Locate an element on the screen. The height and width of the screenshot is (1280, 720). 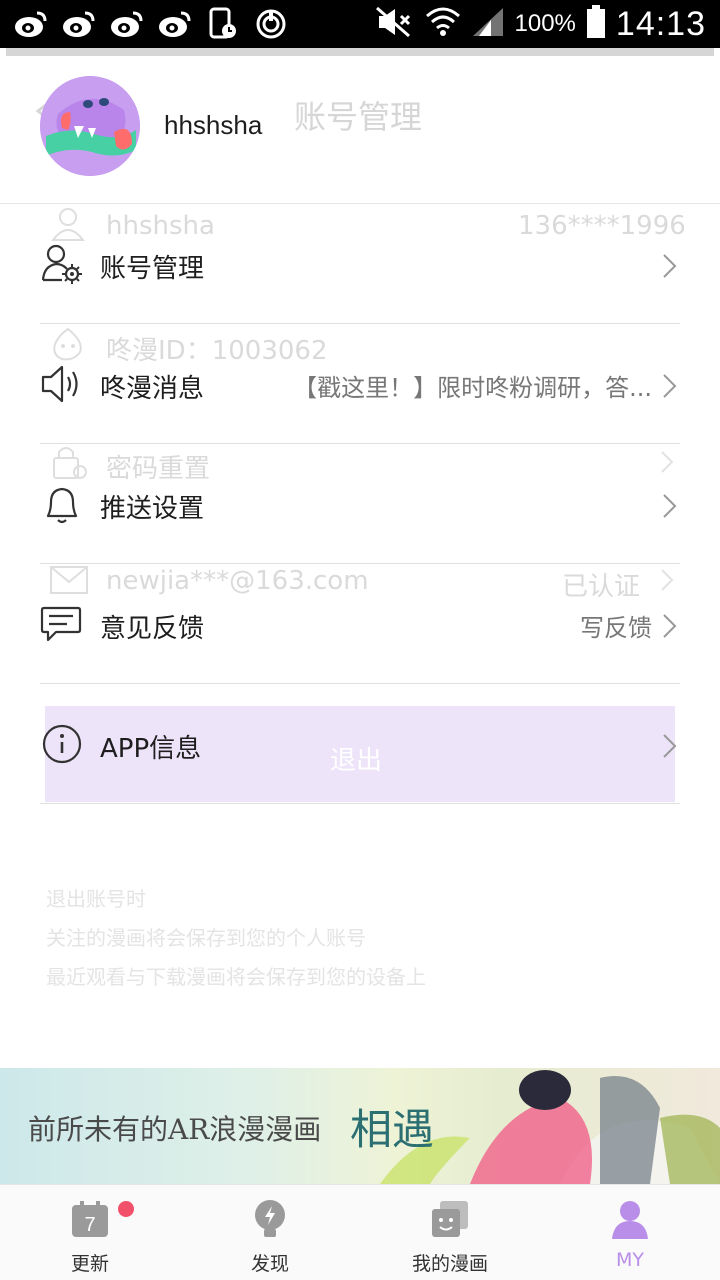
note-line: 最近观看与下载漫画将会保存到您的设备上 is located at coordinates (236, 977).